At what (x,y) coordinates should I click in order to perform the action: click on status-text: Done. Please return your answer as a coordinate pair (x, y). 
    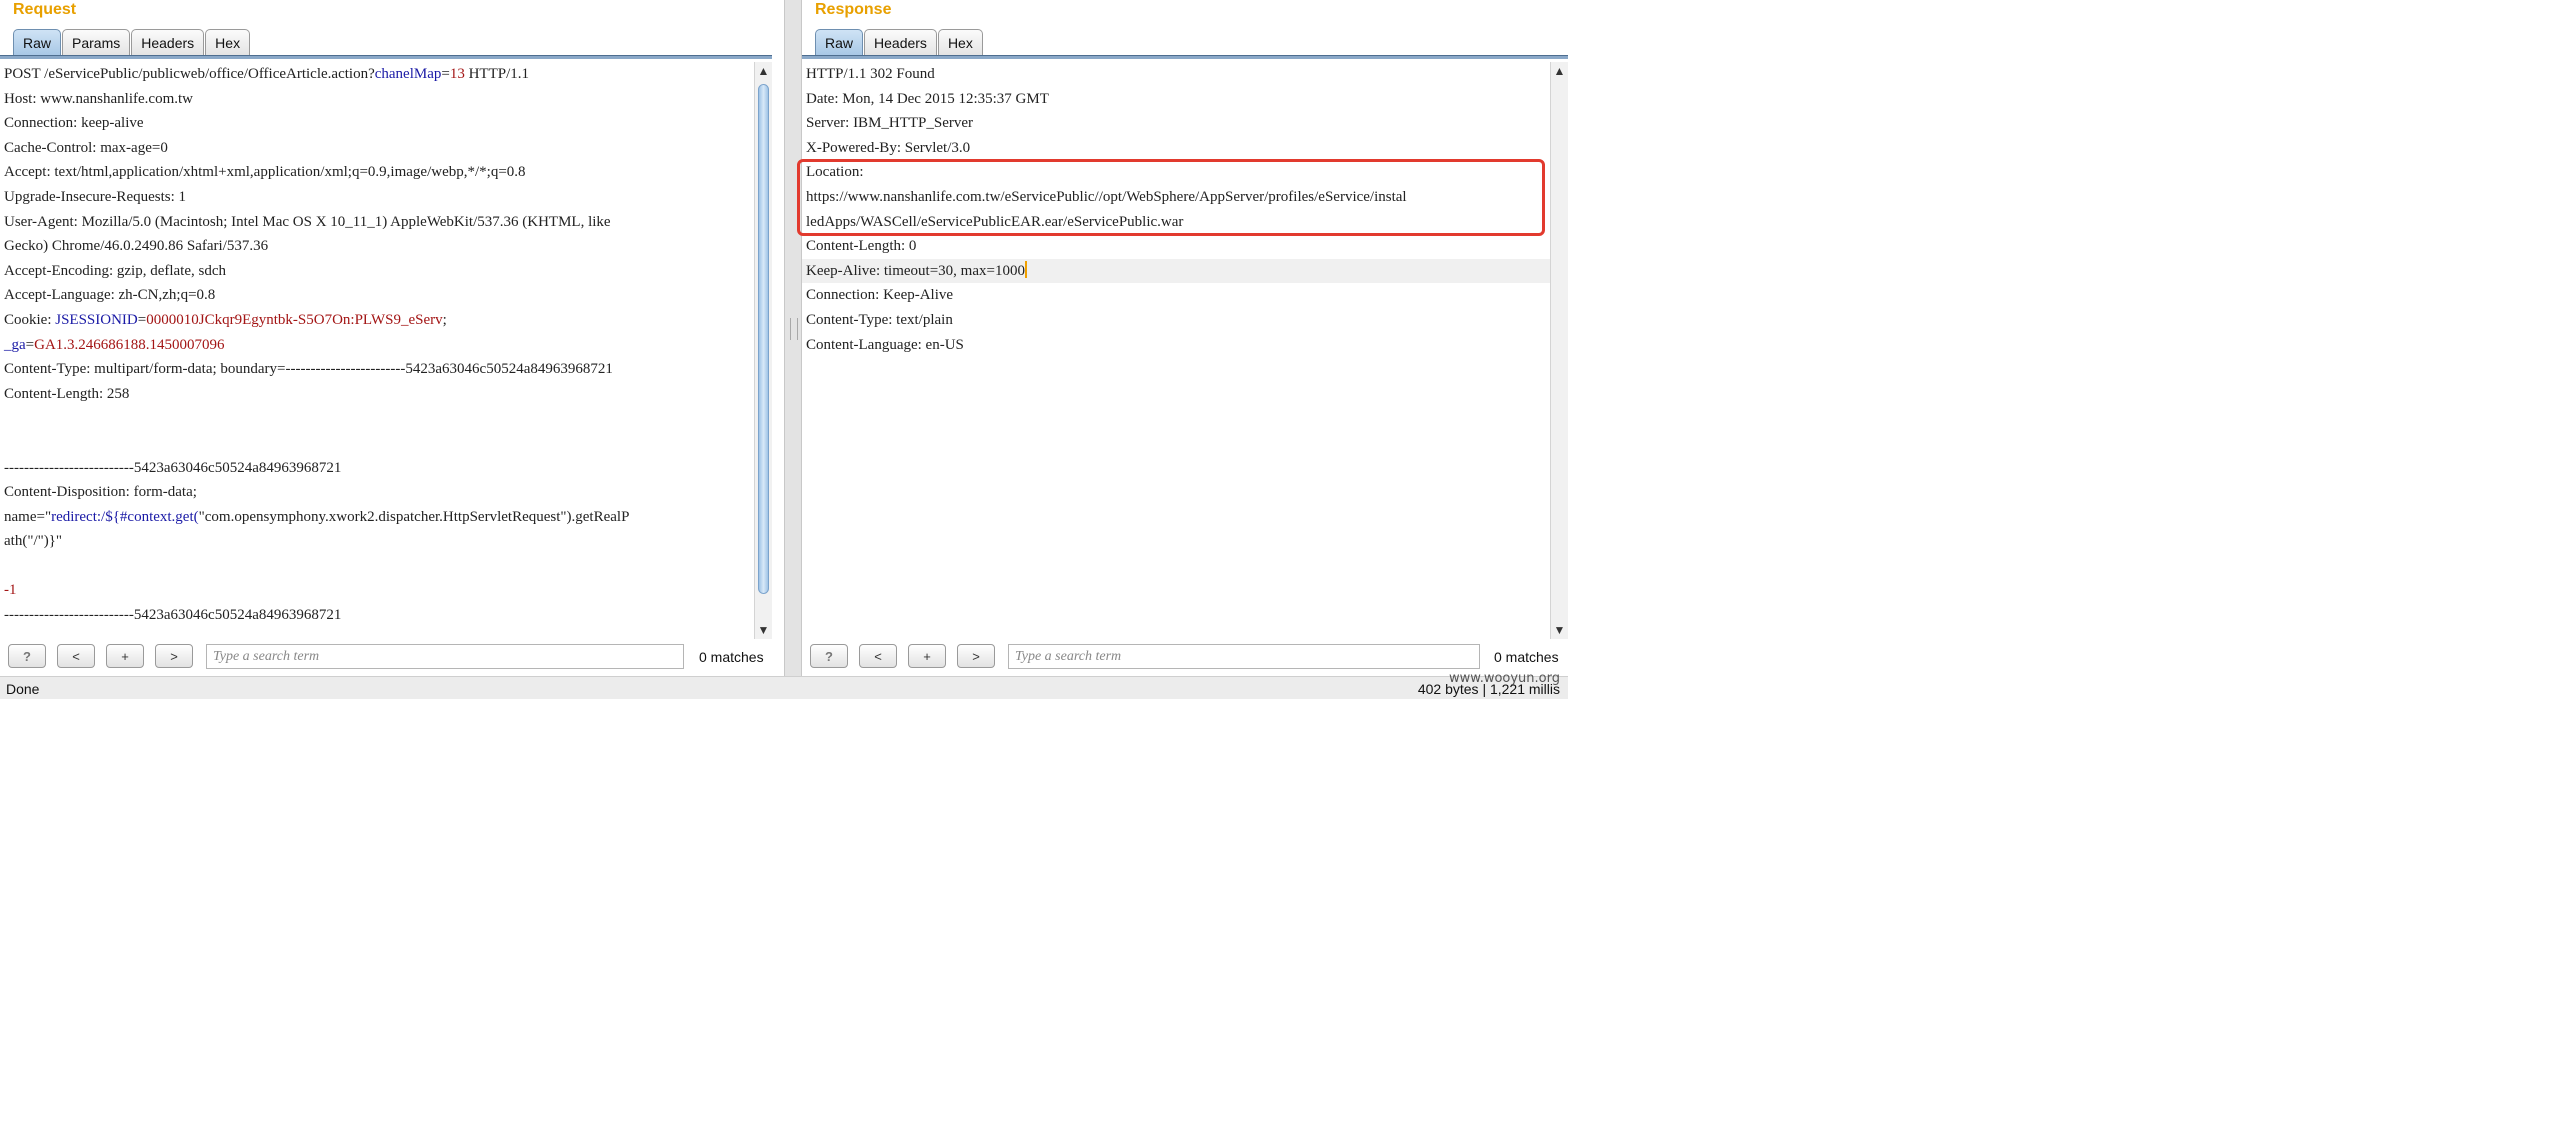
    Looking at the image, I should click on (23, 689).